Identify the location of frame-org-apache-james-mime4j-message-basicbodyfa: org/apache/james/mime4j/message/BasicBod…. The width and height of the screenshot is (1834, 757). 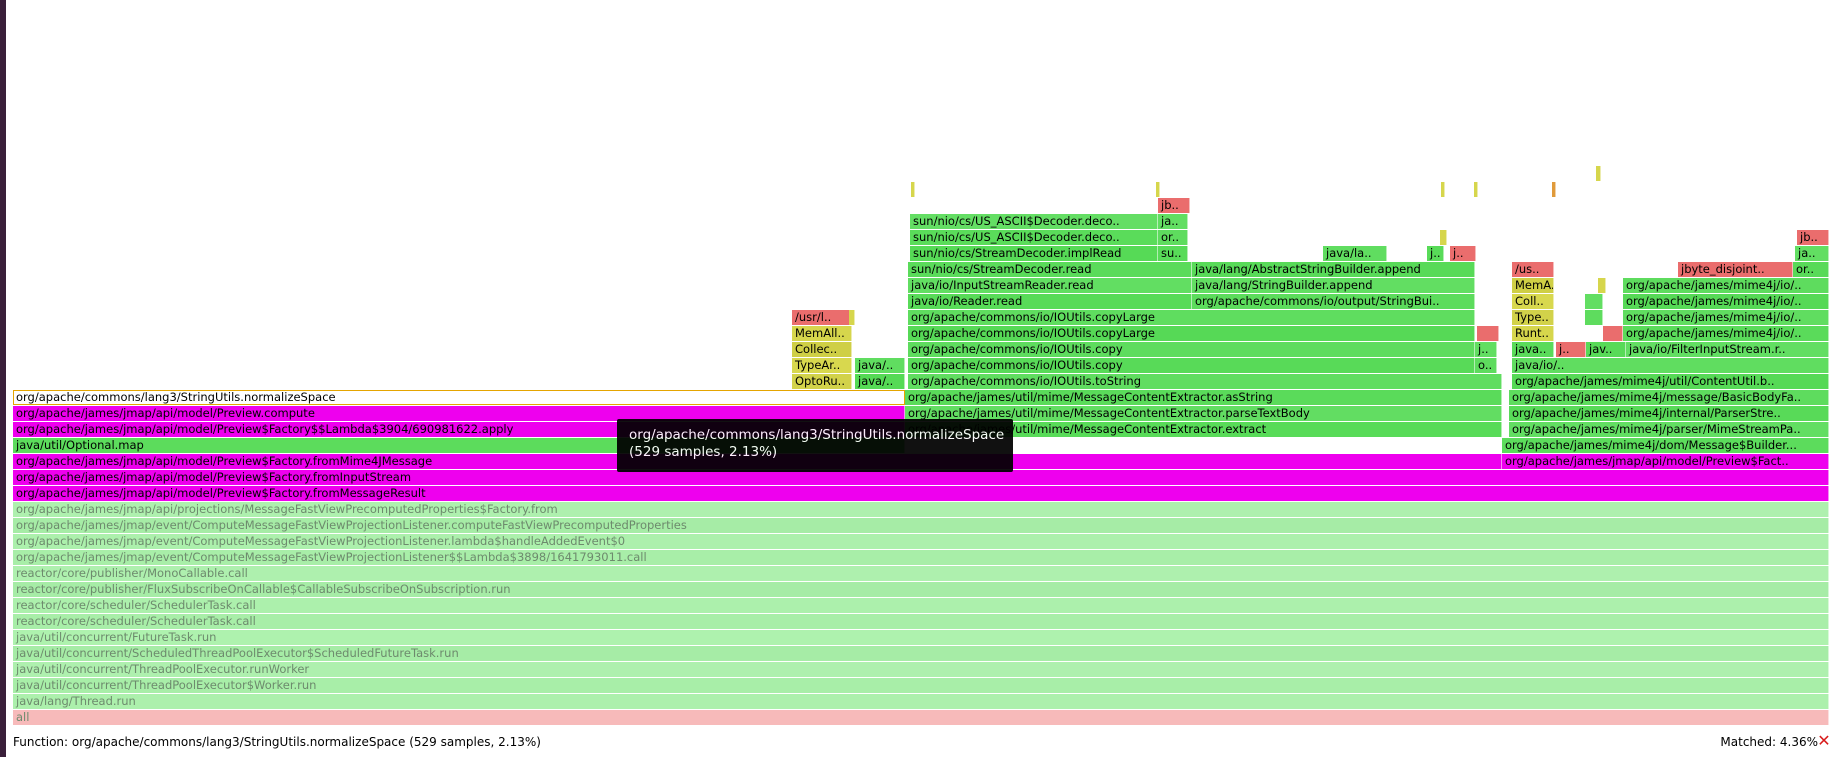
(1669, 397).